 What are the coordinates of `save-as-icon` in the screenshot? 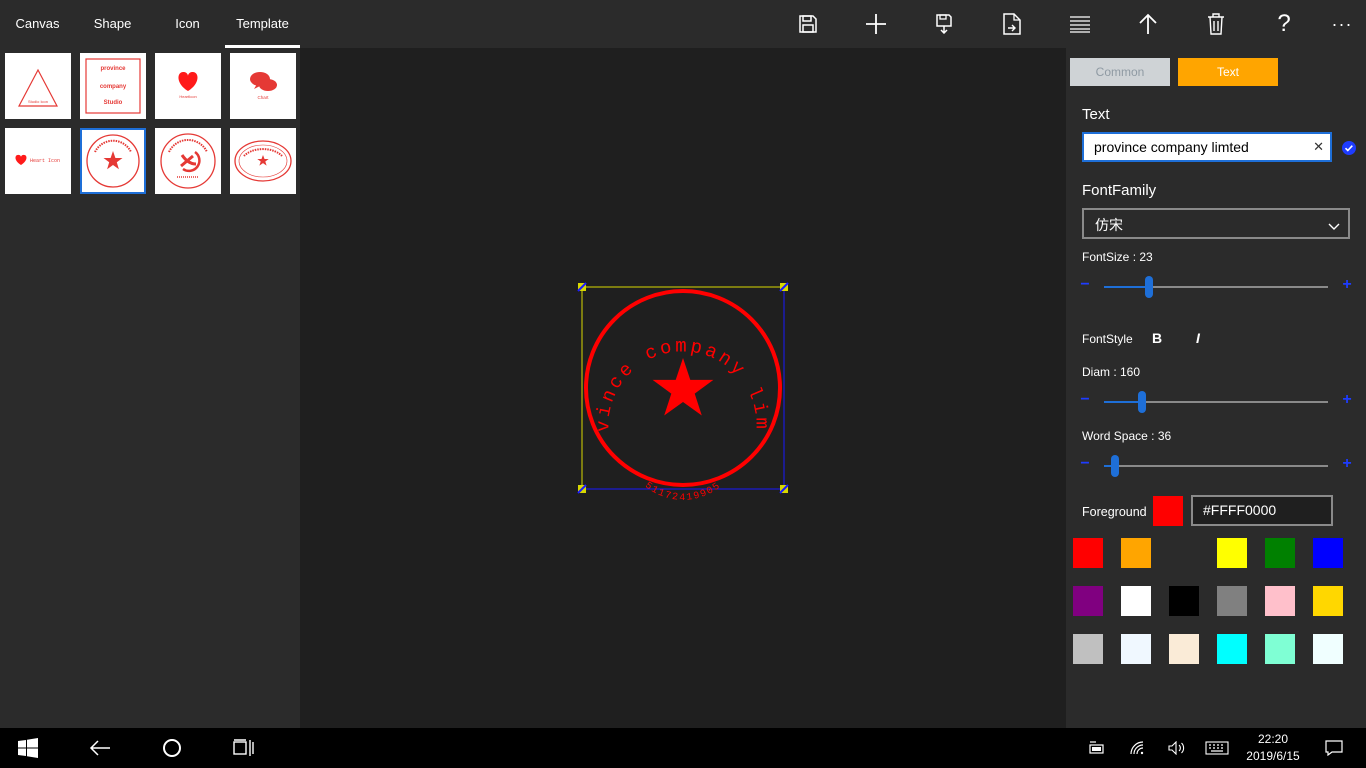 It's located at (944, 24).